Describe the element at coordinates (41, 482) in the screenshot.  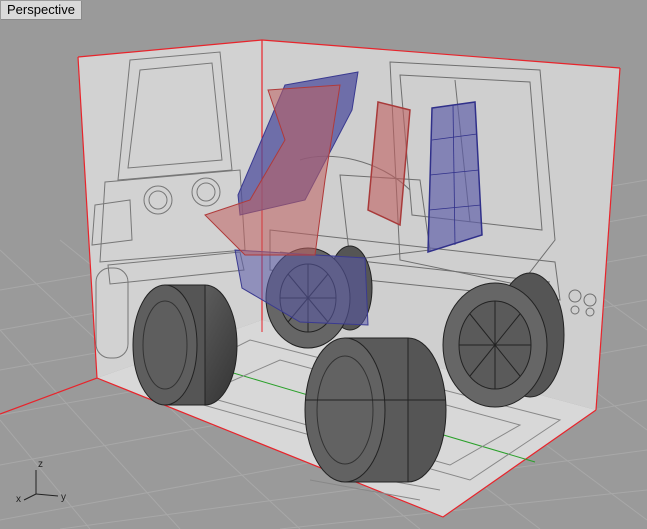
I see `xyz-axis-icon: z x y` at that location.